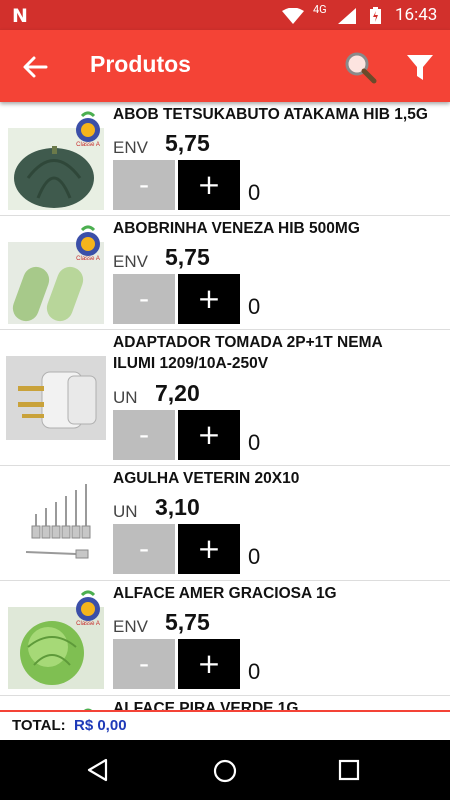 Image resolution: width=450 pixels, height=800 pixels. What do you see at coordinates (349, 770) in the screenshot?
I see `nav-recents-icon` at bounding box center [349, 770].